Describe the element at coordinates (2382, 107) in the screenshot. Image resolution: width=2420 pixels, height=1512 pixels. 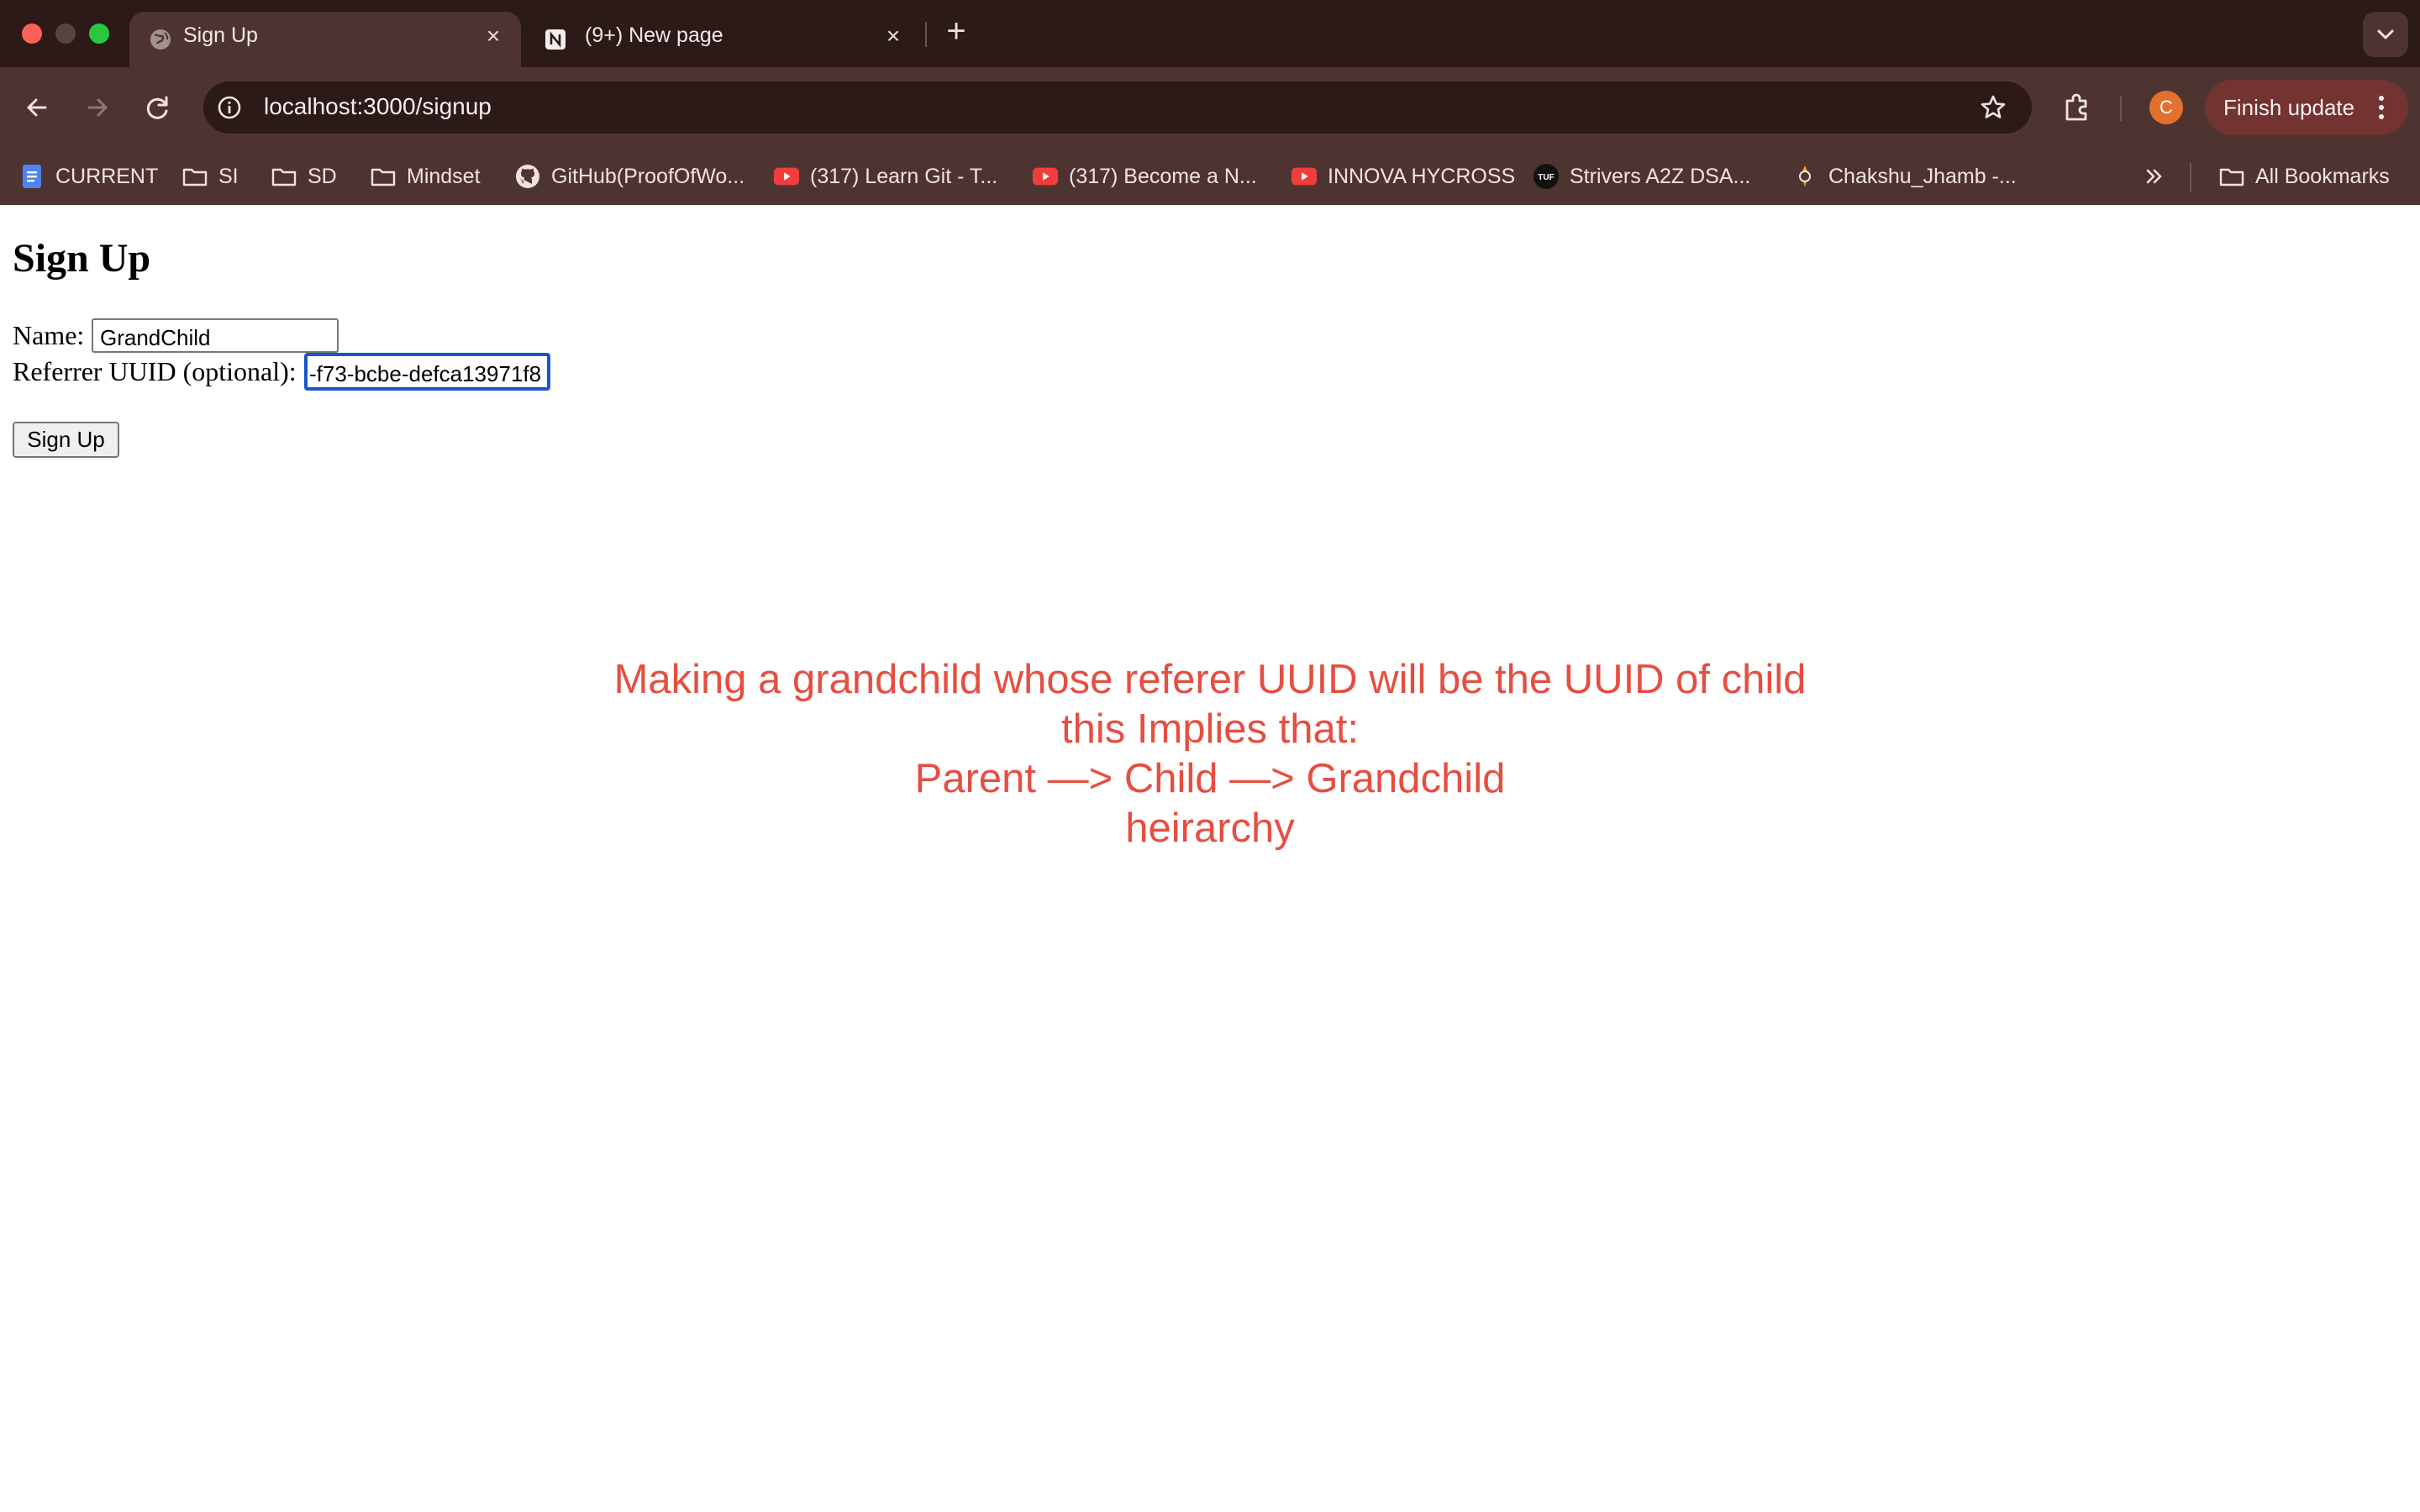
I see `more-vertical-icon` at that location.